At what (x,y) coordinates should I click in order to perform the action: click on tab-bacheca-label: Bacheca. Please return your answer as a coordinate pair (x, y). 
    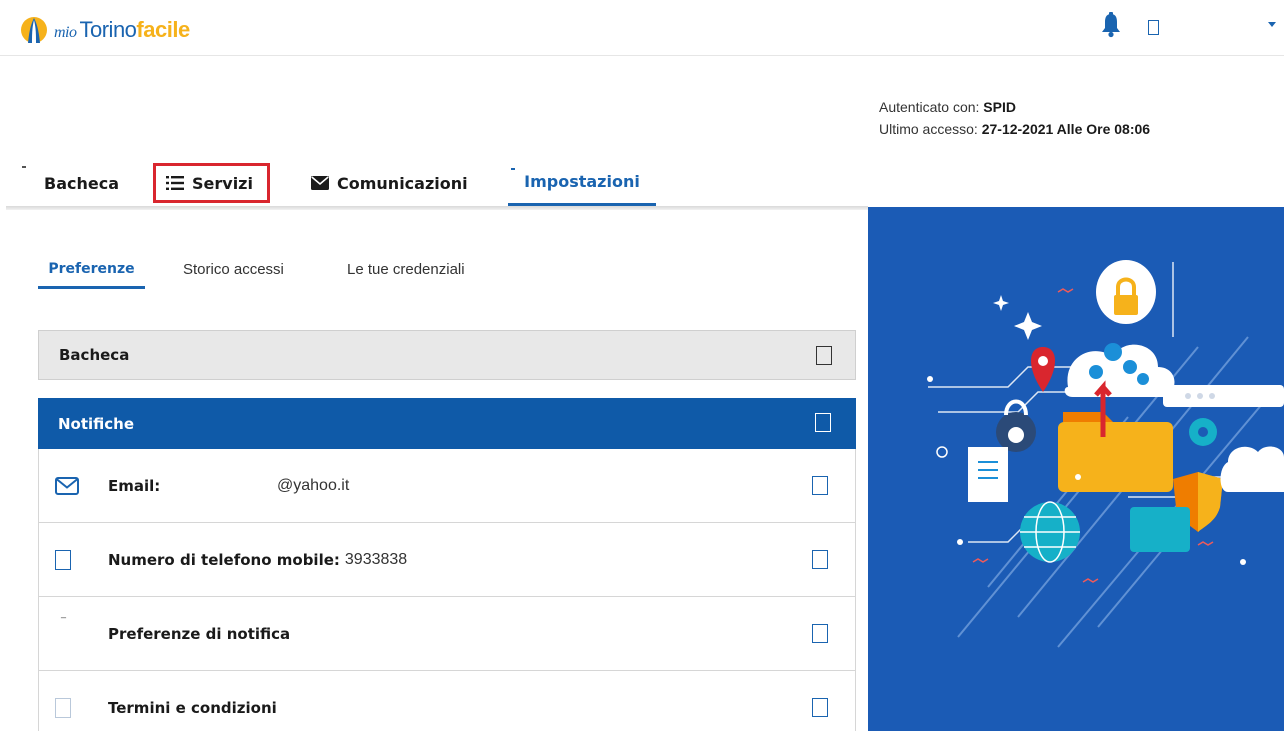
    Looking at the image, I should click on (81, 183).